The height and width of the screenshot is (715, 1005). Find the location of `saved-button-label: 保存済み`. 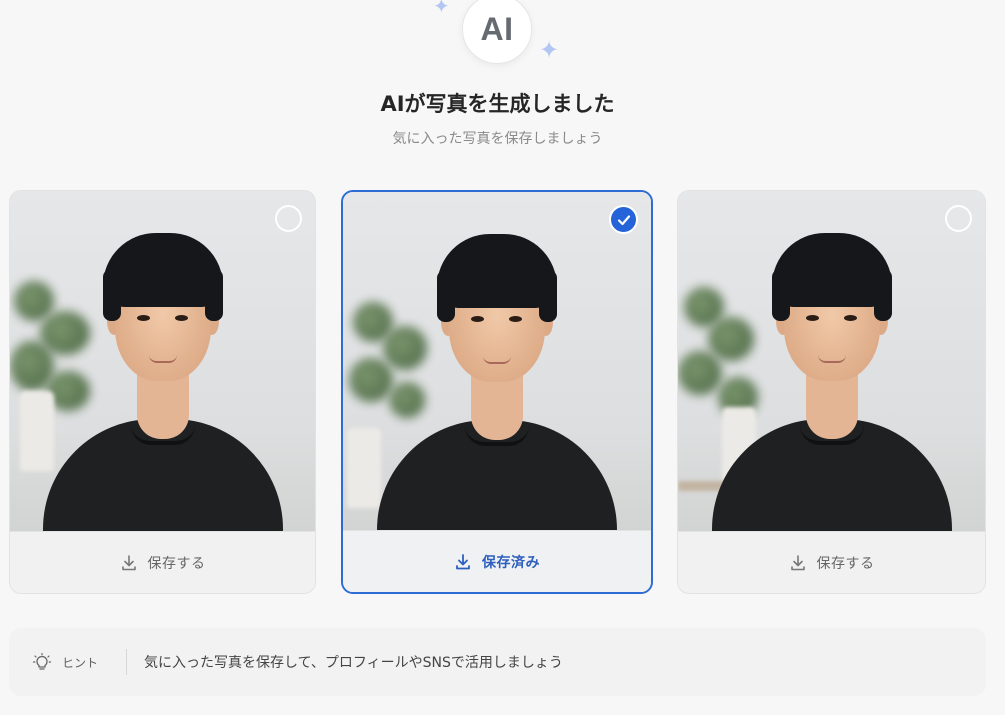

saved-button-label: 保存済み is located at coordinates (511, 562).